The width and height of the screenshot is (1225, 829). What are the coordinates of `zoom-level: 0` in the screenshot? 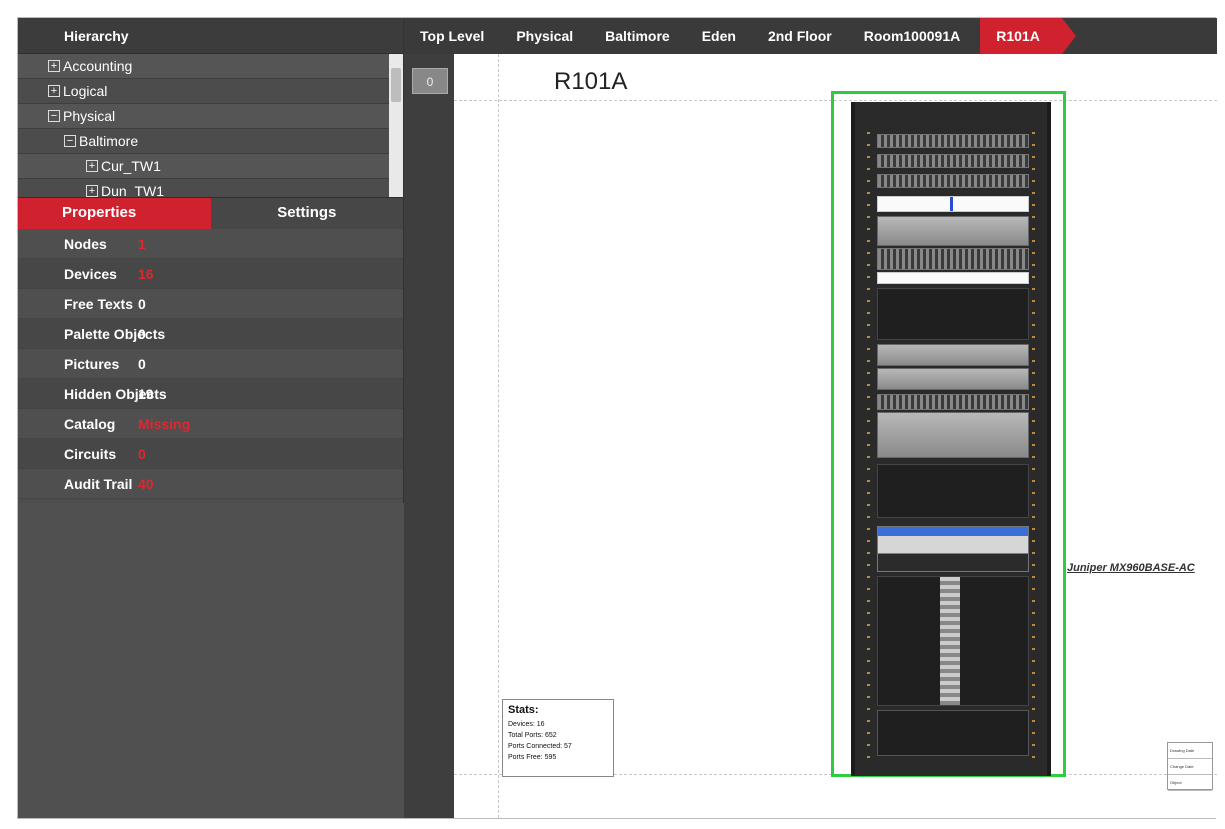 It's located at (430, 81).